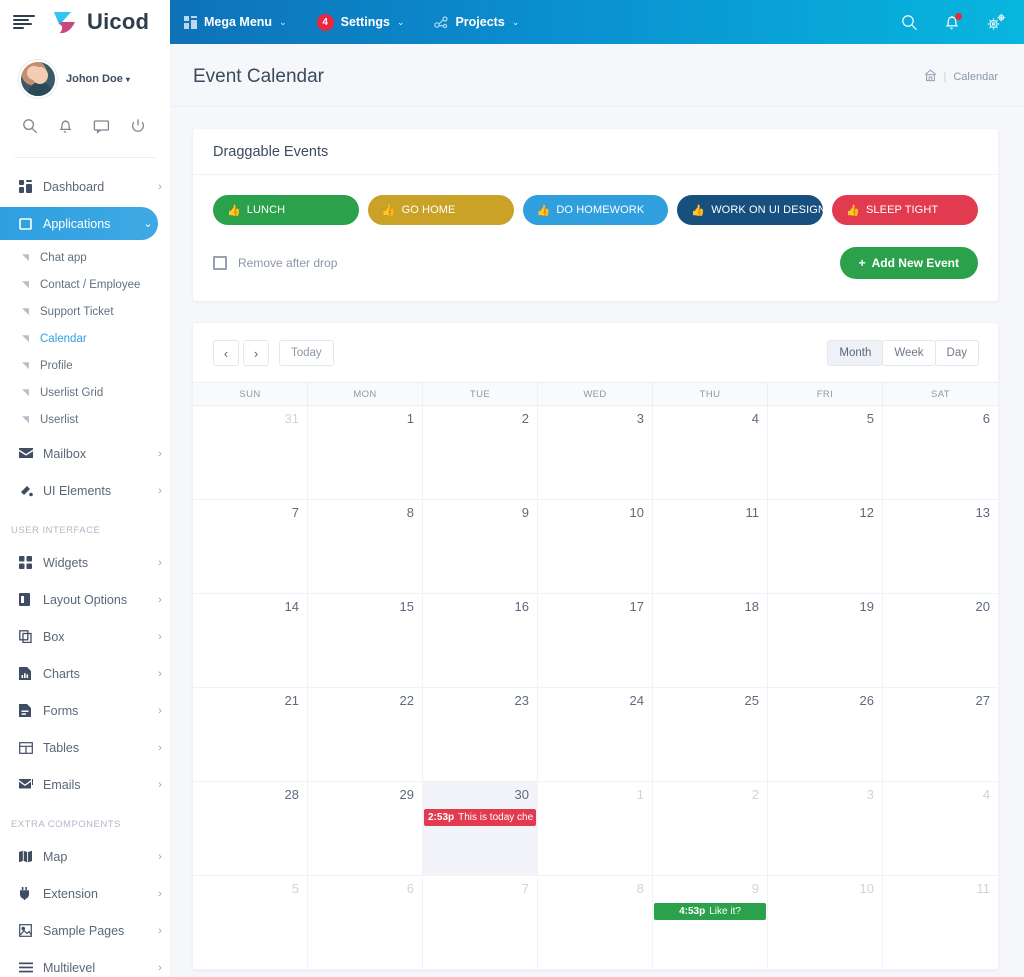 The height and width of the screenshot is (977, 1024). I want to click on sidebar-item-sample-pages: Sample Pages ›, so click(85, 930).